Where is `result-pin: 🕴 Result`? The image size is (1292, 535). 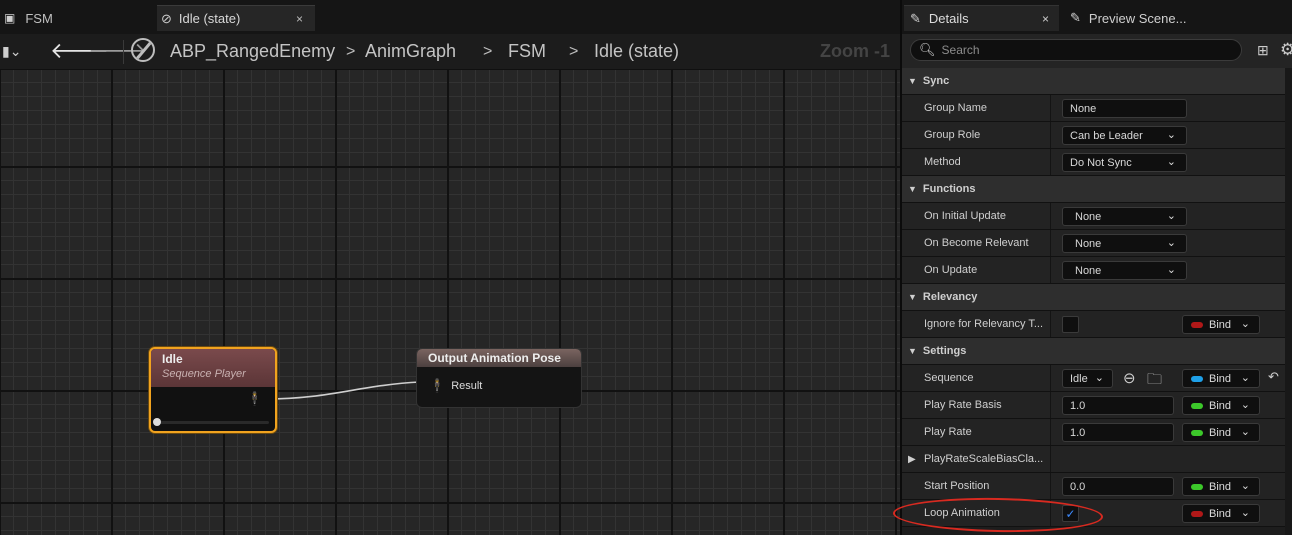
result-pin: 🕴 Result is located at coordinates (455, 386).